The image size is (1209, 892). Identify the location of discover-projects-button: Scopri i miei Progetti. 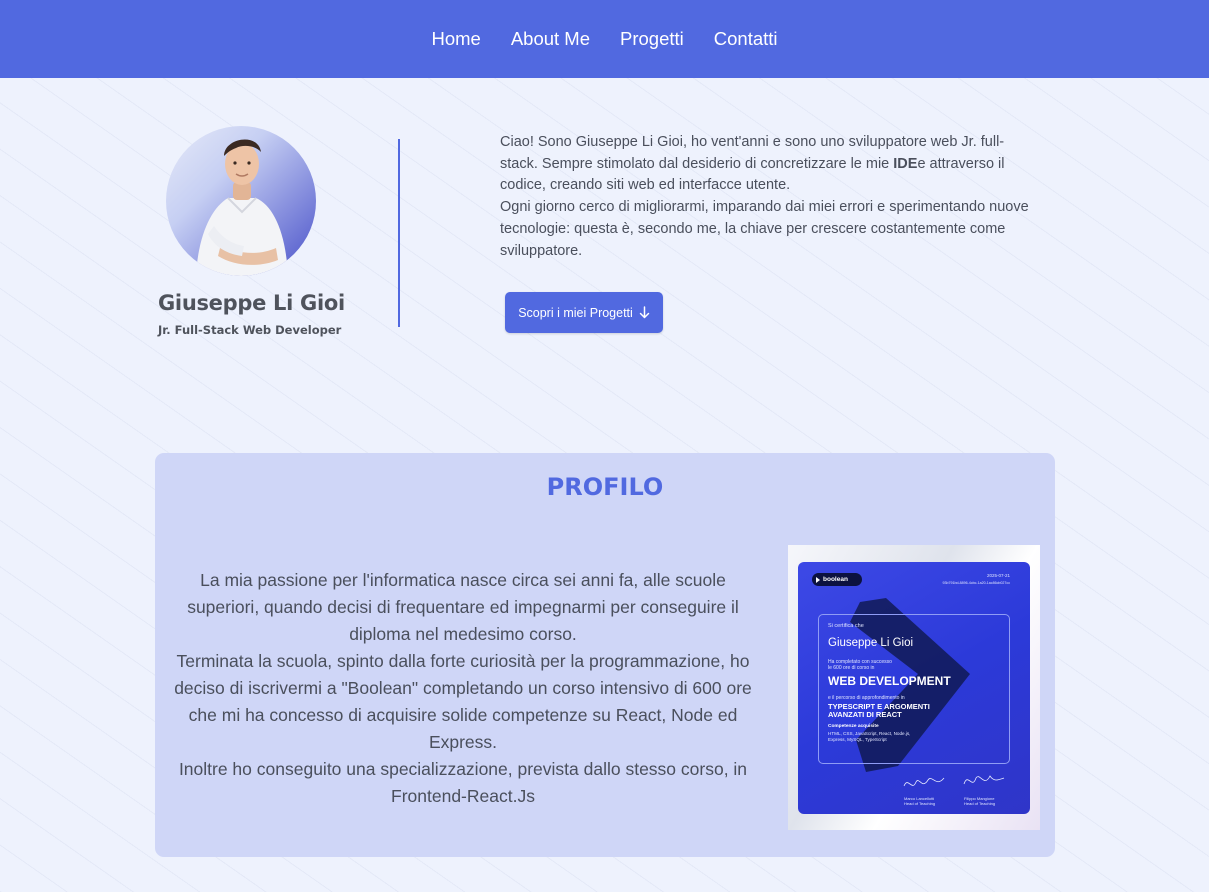
(584, 312).